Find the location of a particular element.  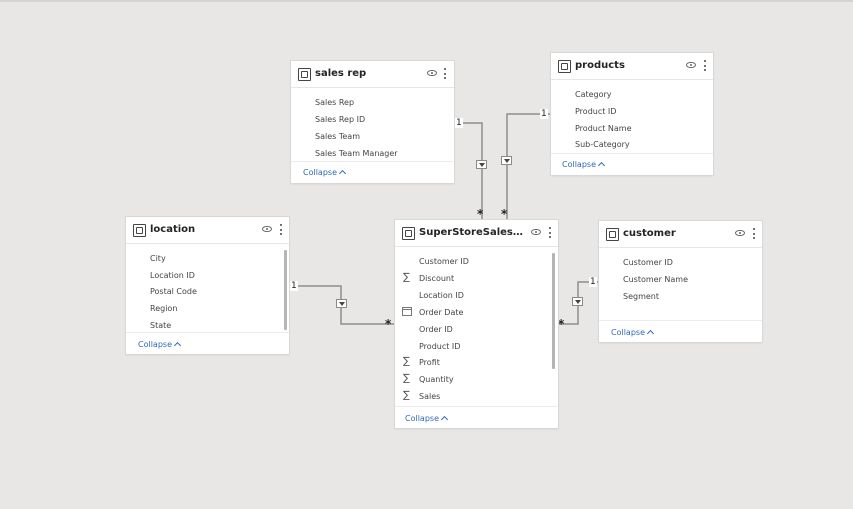

field-segment: Segment is located at coordinates (641, 296).